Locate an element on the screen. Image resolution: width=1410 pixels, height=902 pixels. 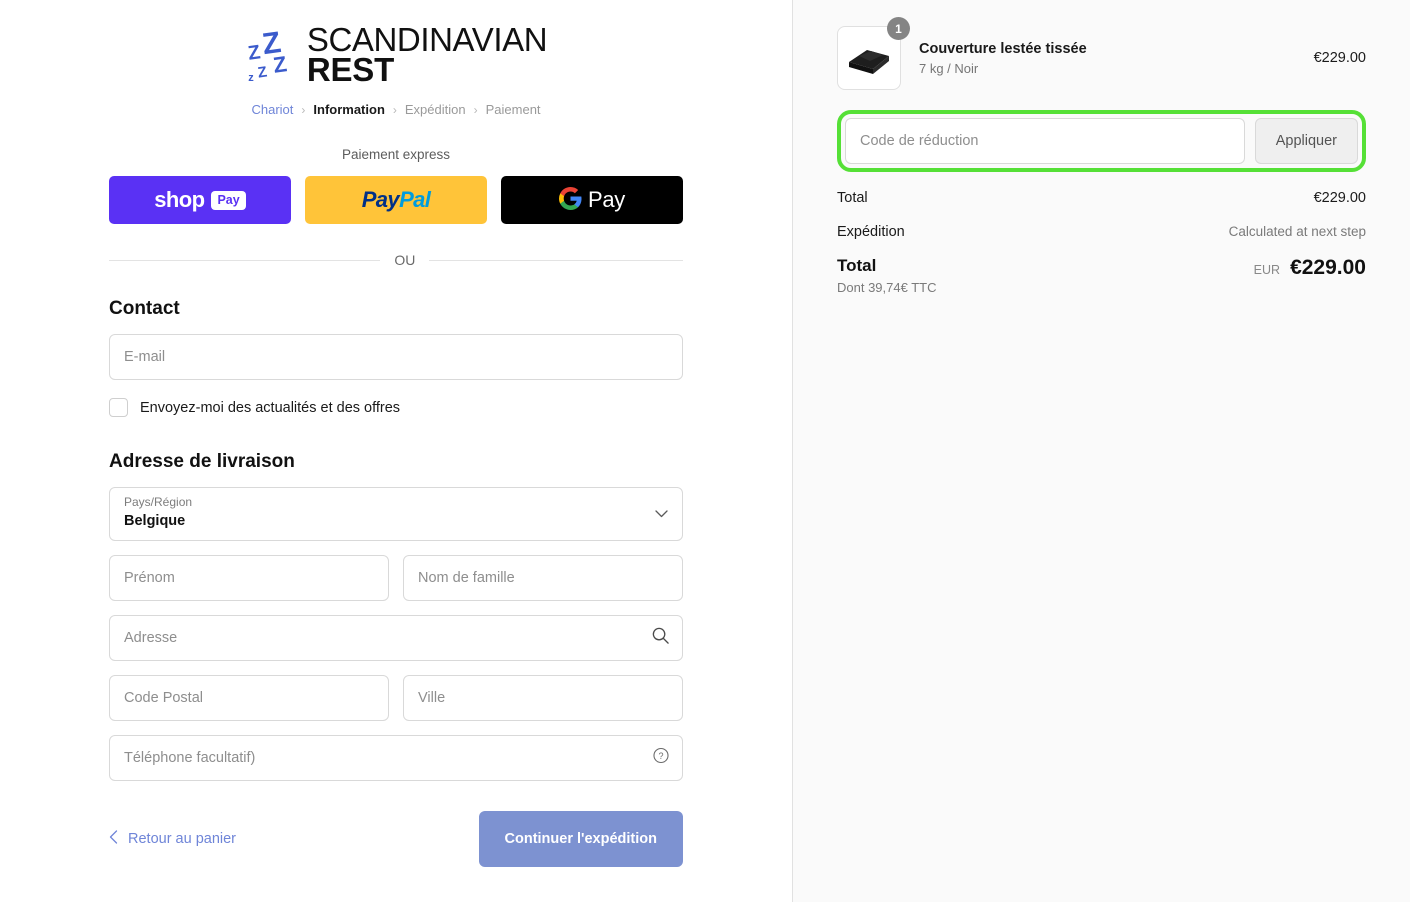
grand-total-currency: EUR is located at coordinates (1267, 270).